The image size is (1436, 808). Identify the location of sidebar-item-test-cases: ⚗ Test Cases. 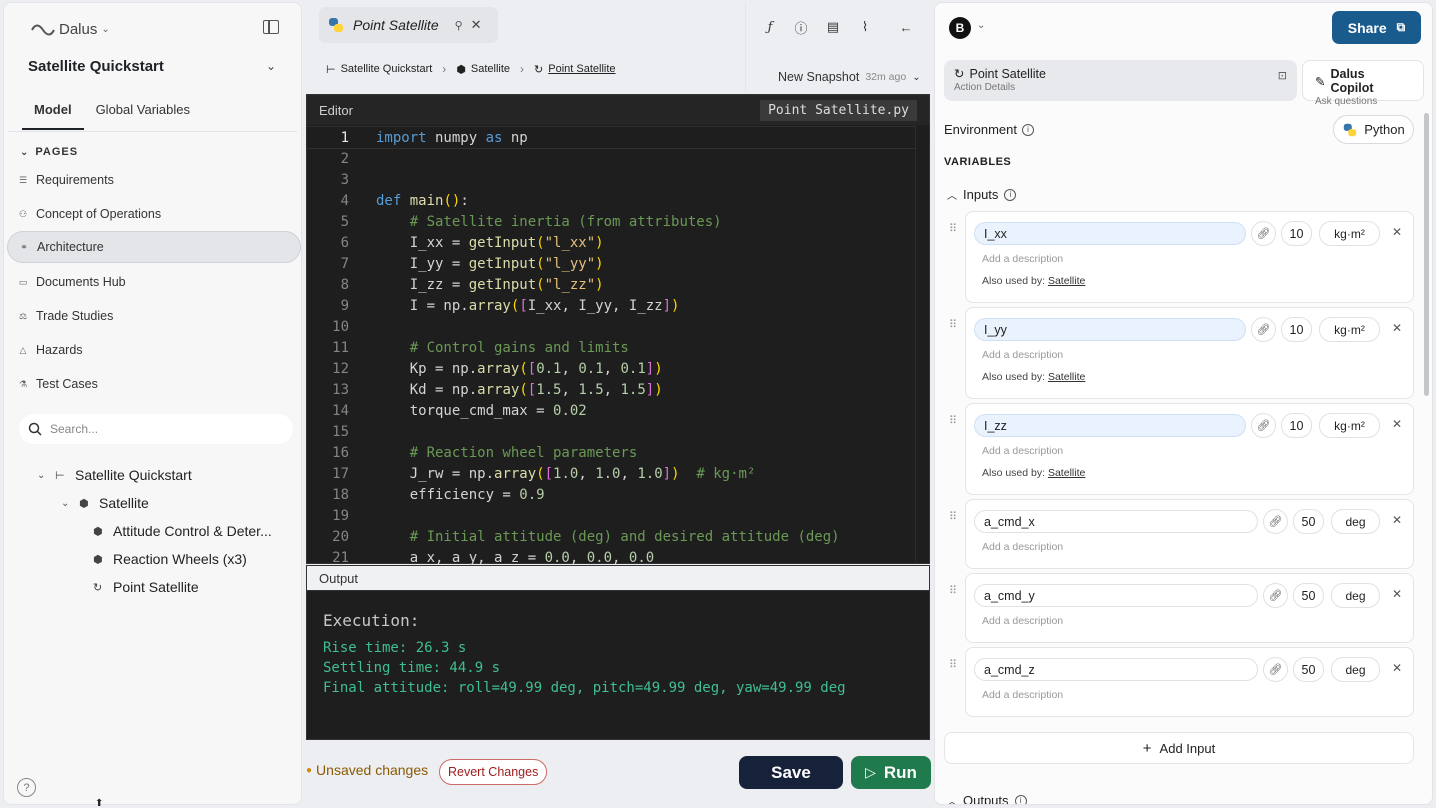
(154, 384).